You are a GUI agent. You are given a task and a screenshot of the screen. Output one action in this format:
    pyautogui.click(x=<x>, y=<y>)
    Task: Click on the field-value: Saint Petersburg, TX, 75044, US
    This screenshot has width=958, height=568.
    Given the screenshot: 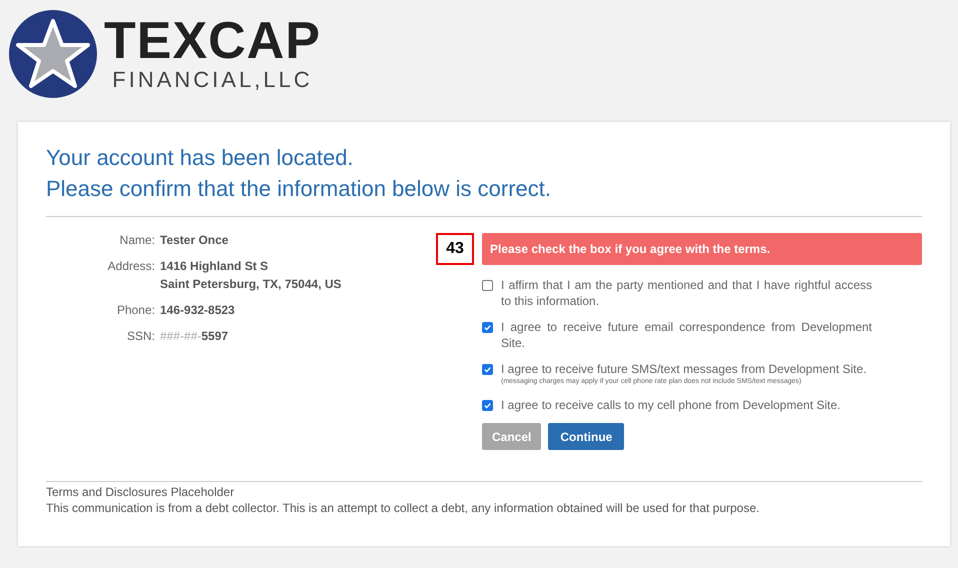 What is the action you would take?
    pyautogui.click(x=251, y=284)
    